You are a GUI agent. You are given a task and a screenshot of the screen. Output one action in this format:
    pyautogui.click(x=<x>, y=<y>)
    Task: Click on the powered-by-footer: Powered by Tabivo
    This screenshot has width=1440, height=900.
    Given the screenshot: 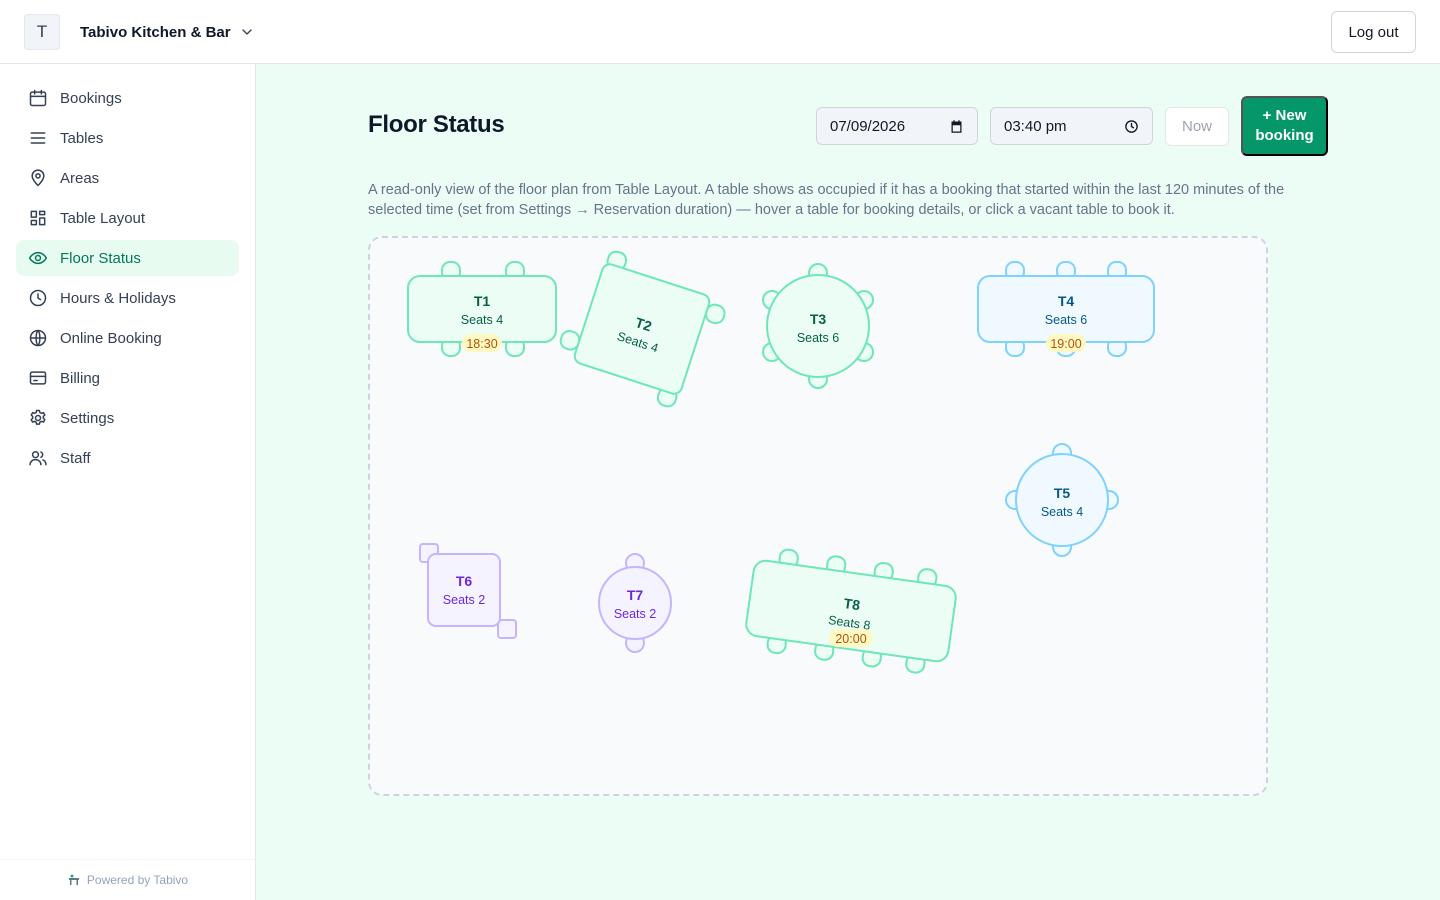 What is the action you would take?
    pyautogui.click(x=127, y=879)
    